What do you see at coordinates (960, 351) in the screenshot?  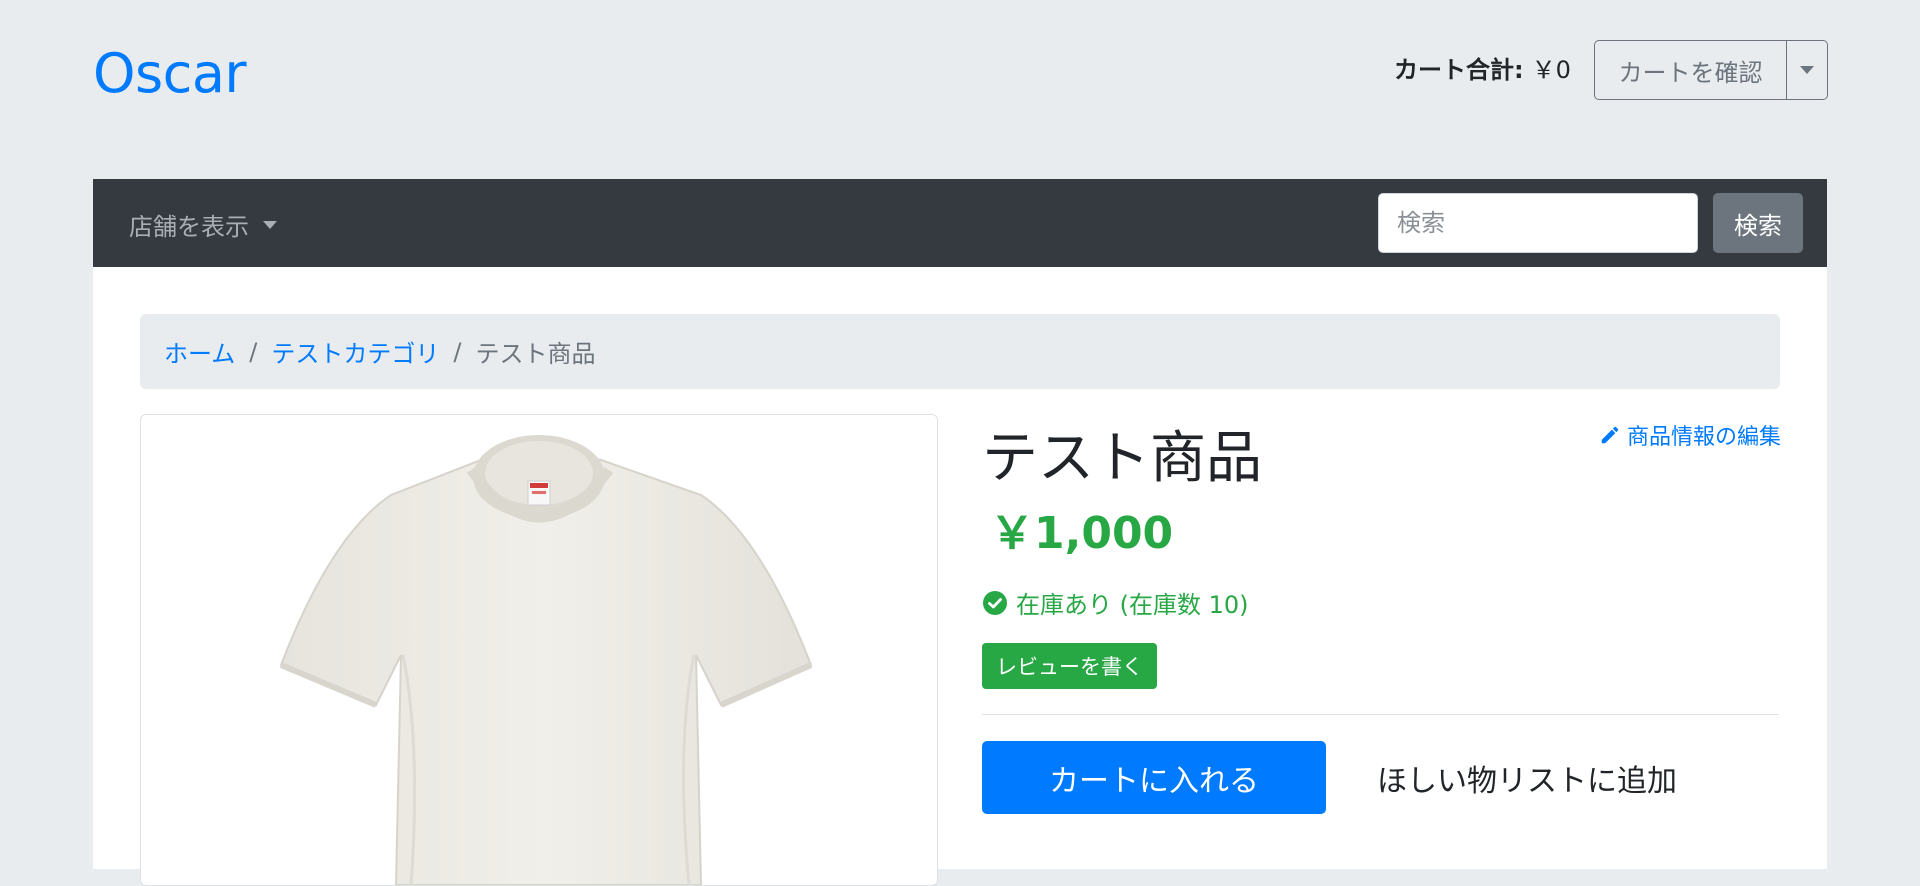 I see `breadcrumb: ホーム / テストカテゴリ / テスト商品` at bounding box center [960, 351].